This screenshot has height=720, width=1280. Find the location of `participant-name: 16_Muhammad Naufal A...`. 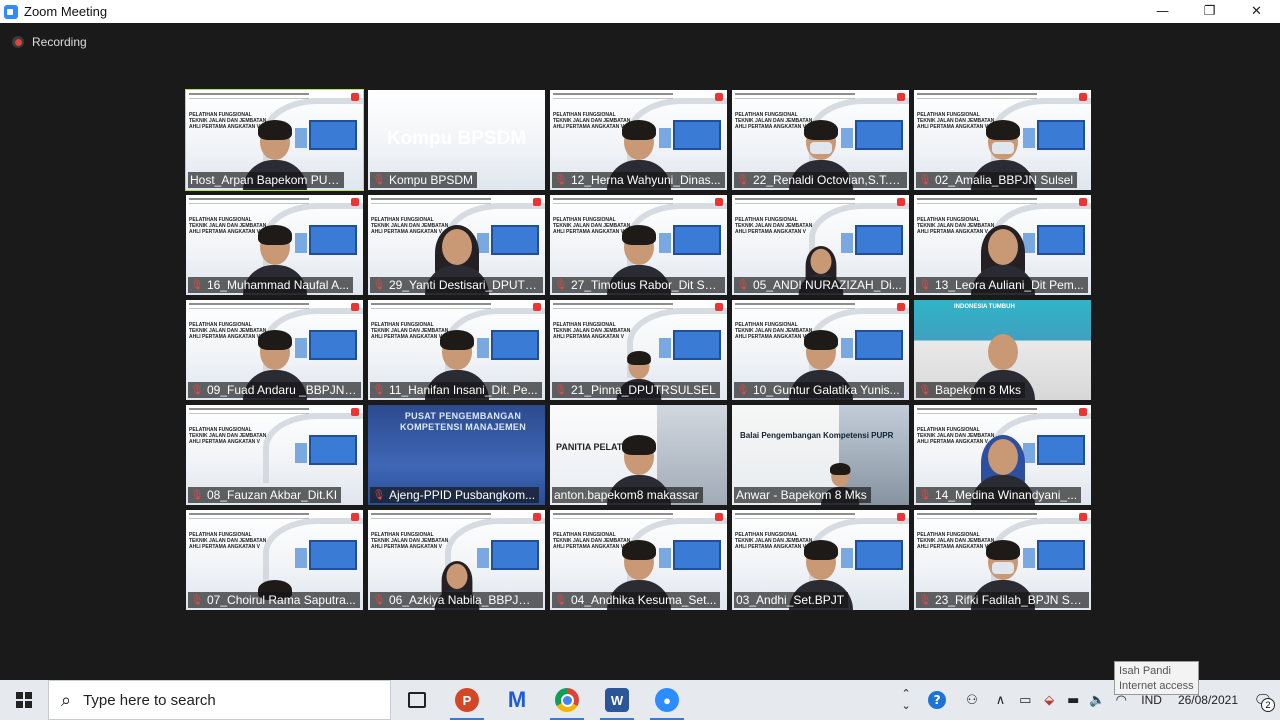

participant-name: 16_Muhammad Naufal A... is located at coordinates (278, 285).